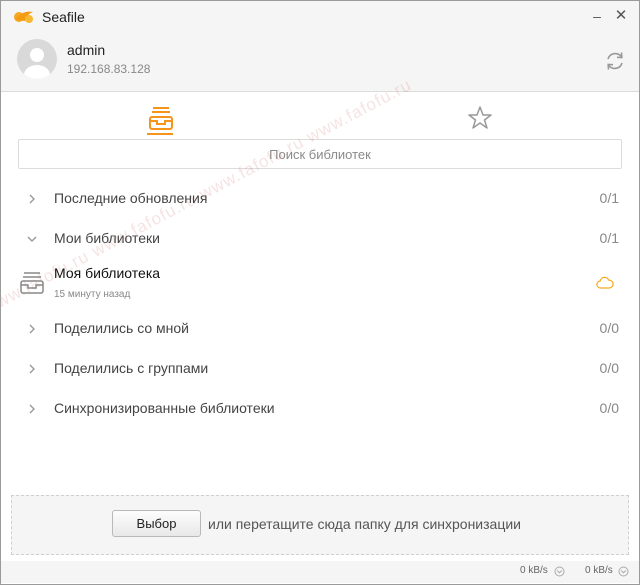 This screenshot has height=585, width=640. I want to click on category-label: Мои библиотеки, so click(107, 238).